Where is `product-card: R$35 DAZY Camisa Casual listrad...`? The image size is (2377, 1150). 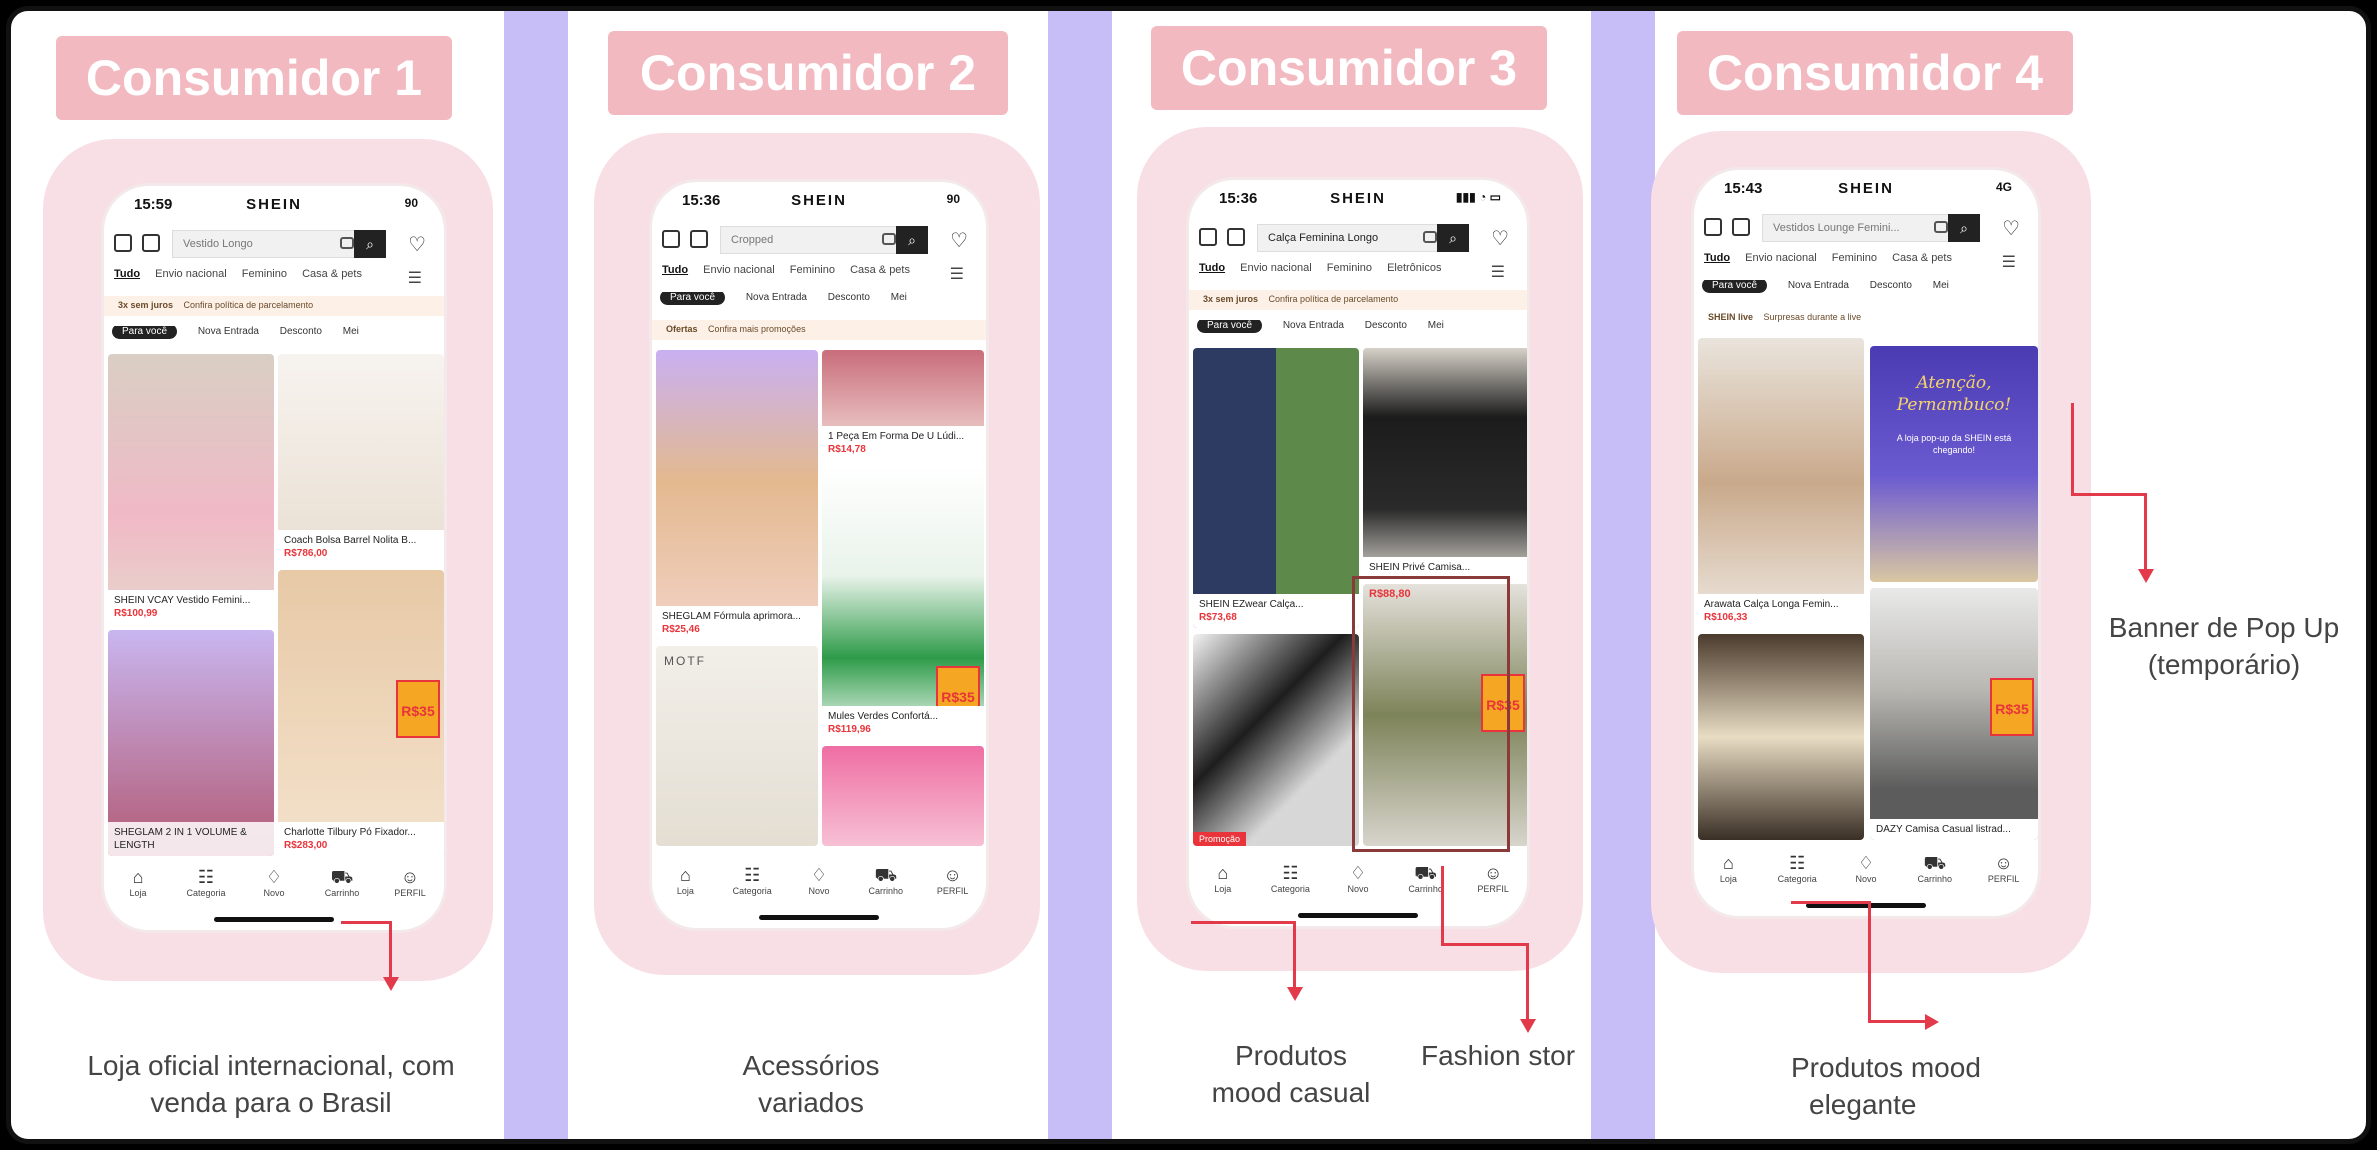 product-card: R$35 DAZY Camisa Casual listrad... is located at coordinates (1954, 714).